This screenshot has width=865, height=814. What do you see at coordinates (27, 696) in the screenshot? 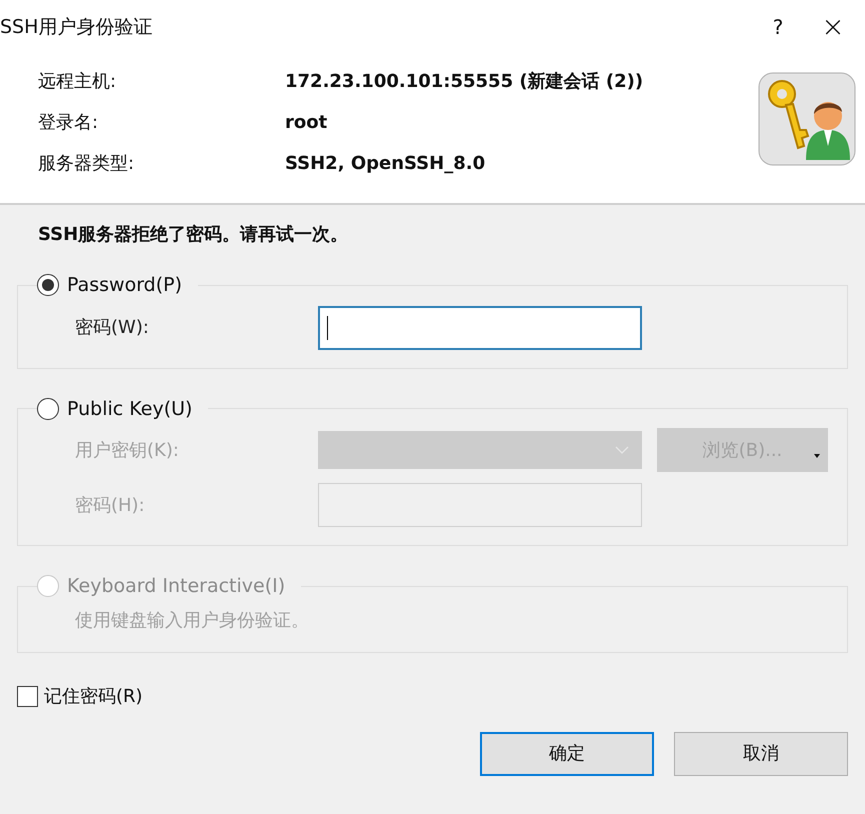
I see `checkbox` at bounding box center [27, 696].